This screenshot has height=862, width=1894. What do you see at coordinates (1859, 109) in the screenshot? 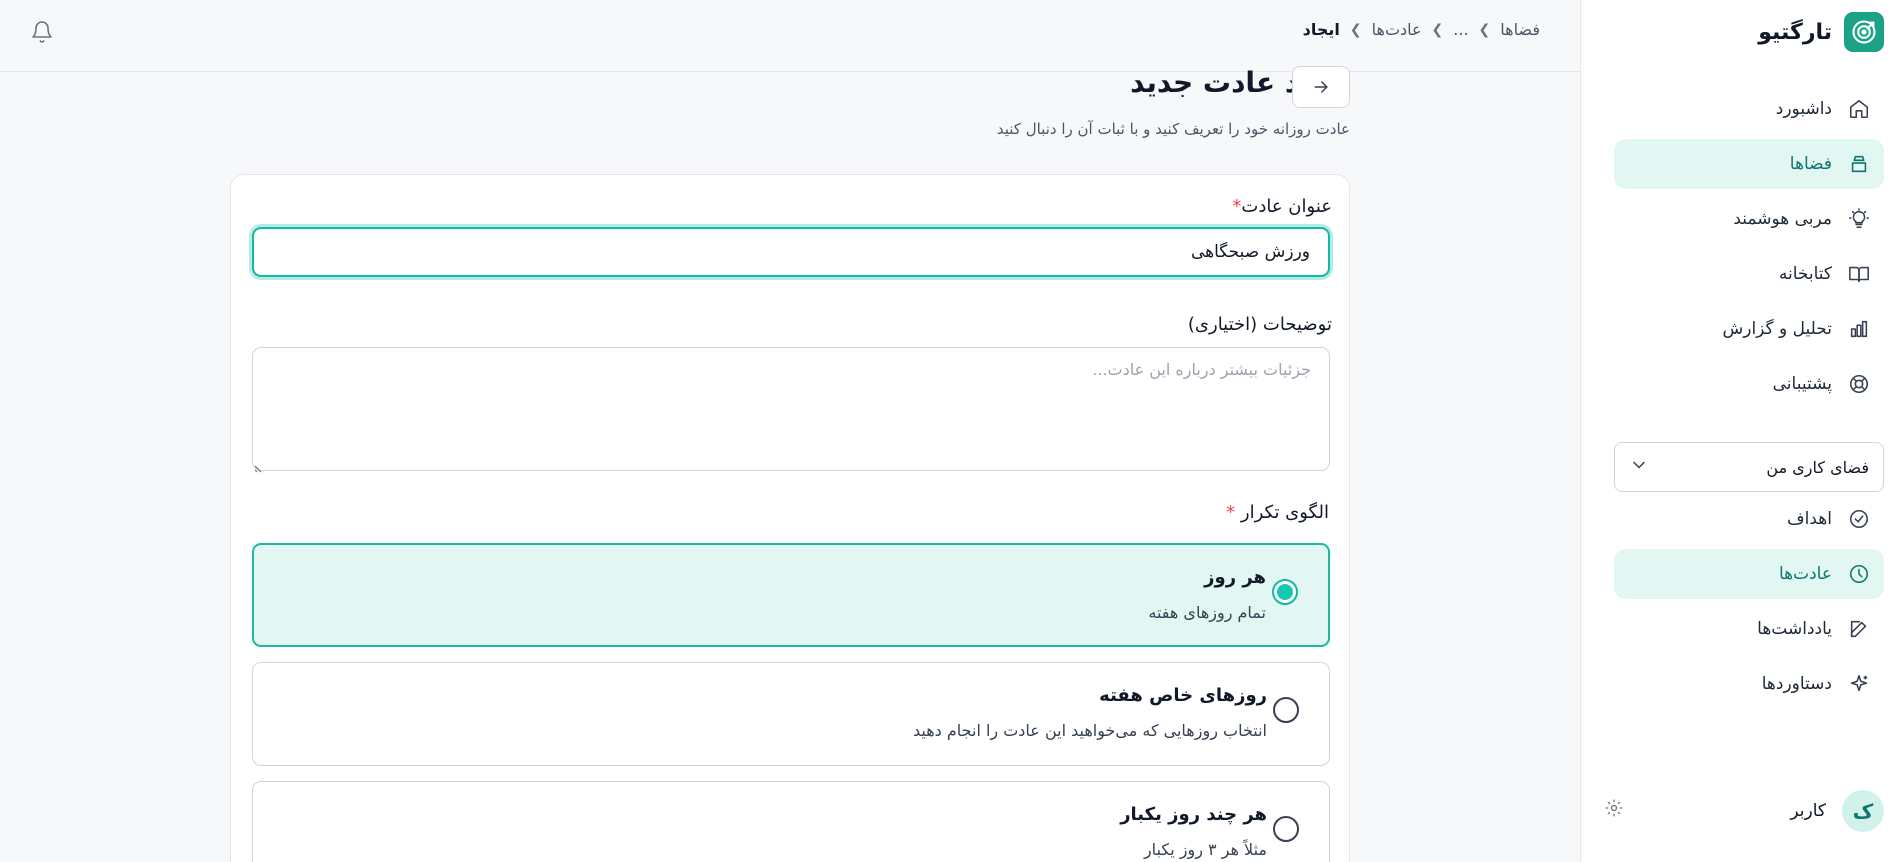
I see `home-icon` at bounding box center [1859, 109].